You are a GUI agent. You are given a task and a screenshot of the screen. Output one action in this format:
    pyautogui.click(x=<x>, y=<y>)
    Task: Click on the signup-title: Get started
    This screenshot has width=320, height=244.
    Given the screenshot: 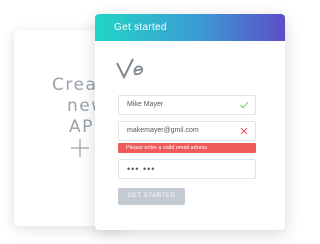 What is the action you would take?
    pyautogui.click(x=140, y=27)
    